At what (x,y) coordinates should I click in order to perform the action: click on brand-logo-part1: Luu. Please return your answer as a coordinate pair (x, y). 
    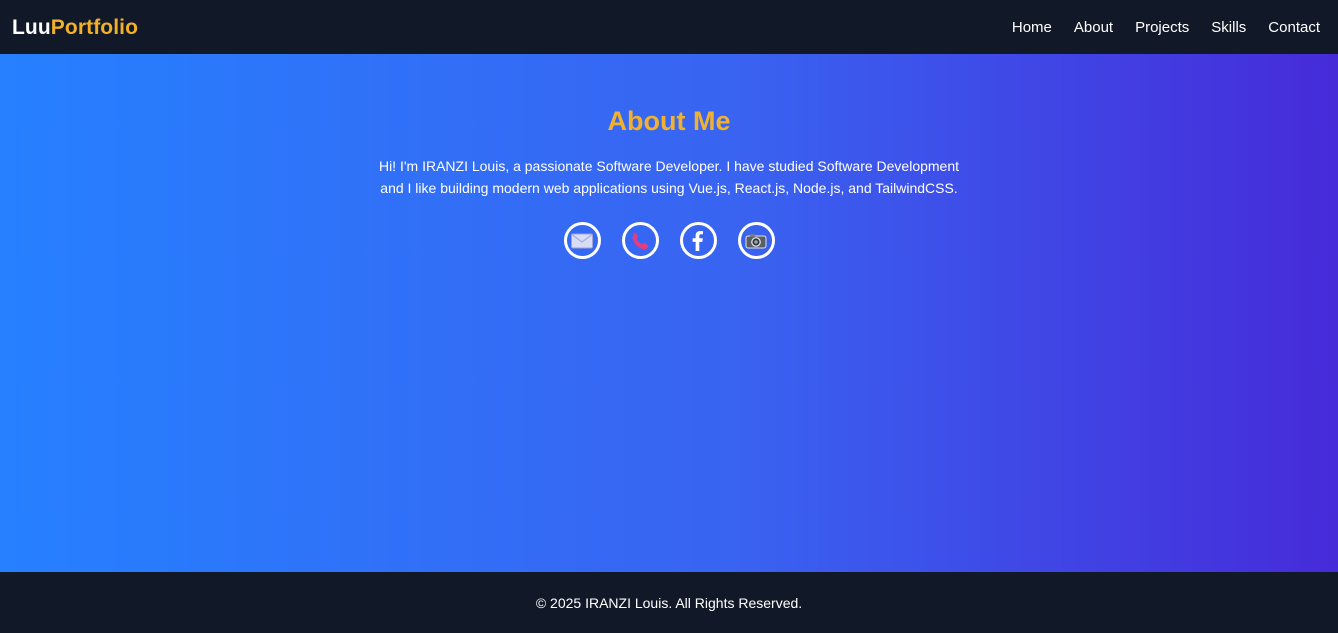
    Looking at the image, I should click on (31, 27).